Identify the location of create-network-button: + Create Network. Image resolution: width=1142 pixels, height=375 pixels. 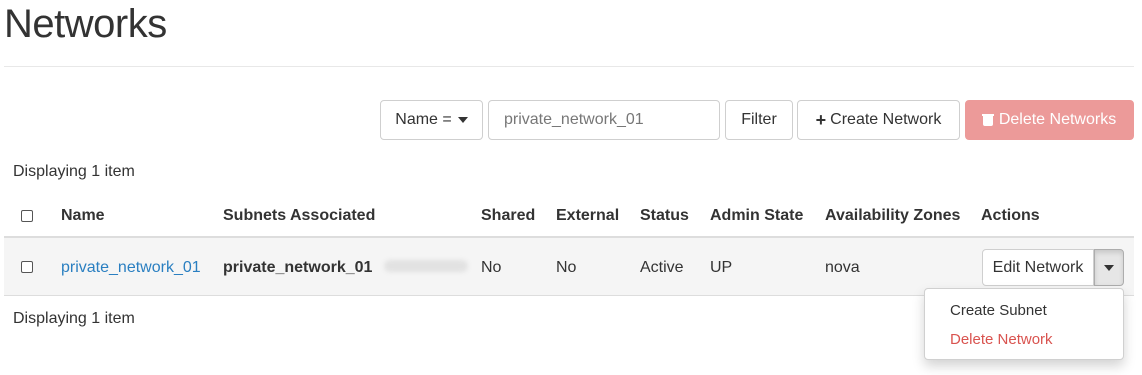
(878, 120).